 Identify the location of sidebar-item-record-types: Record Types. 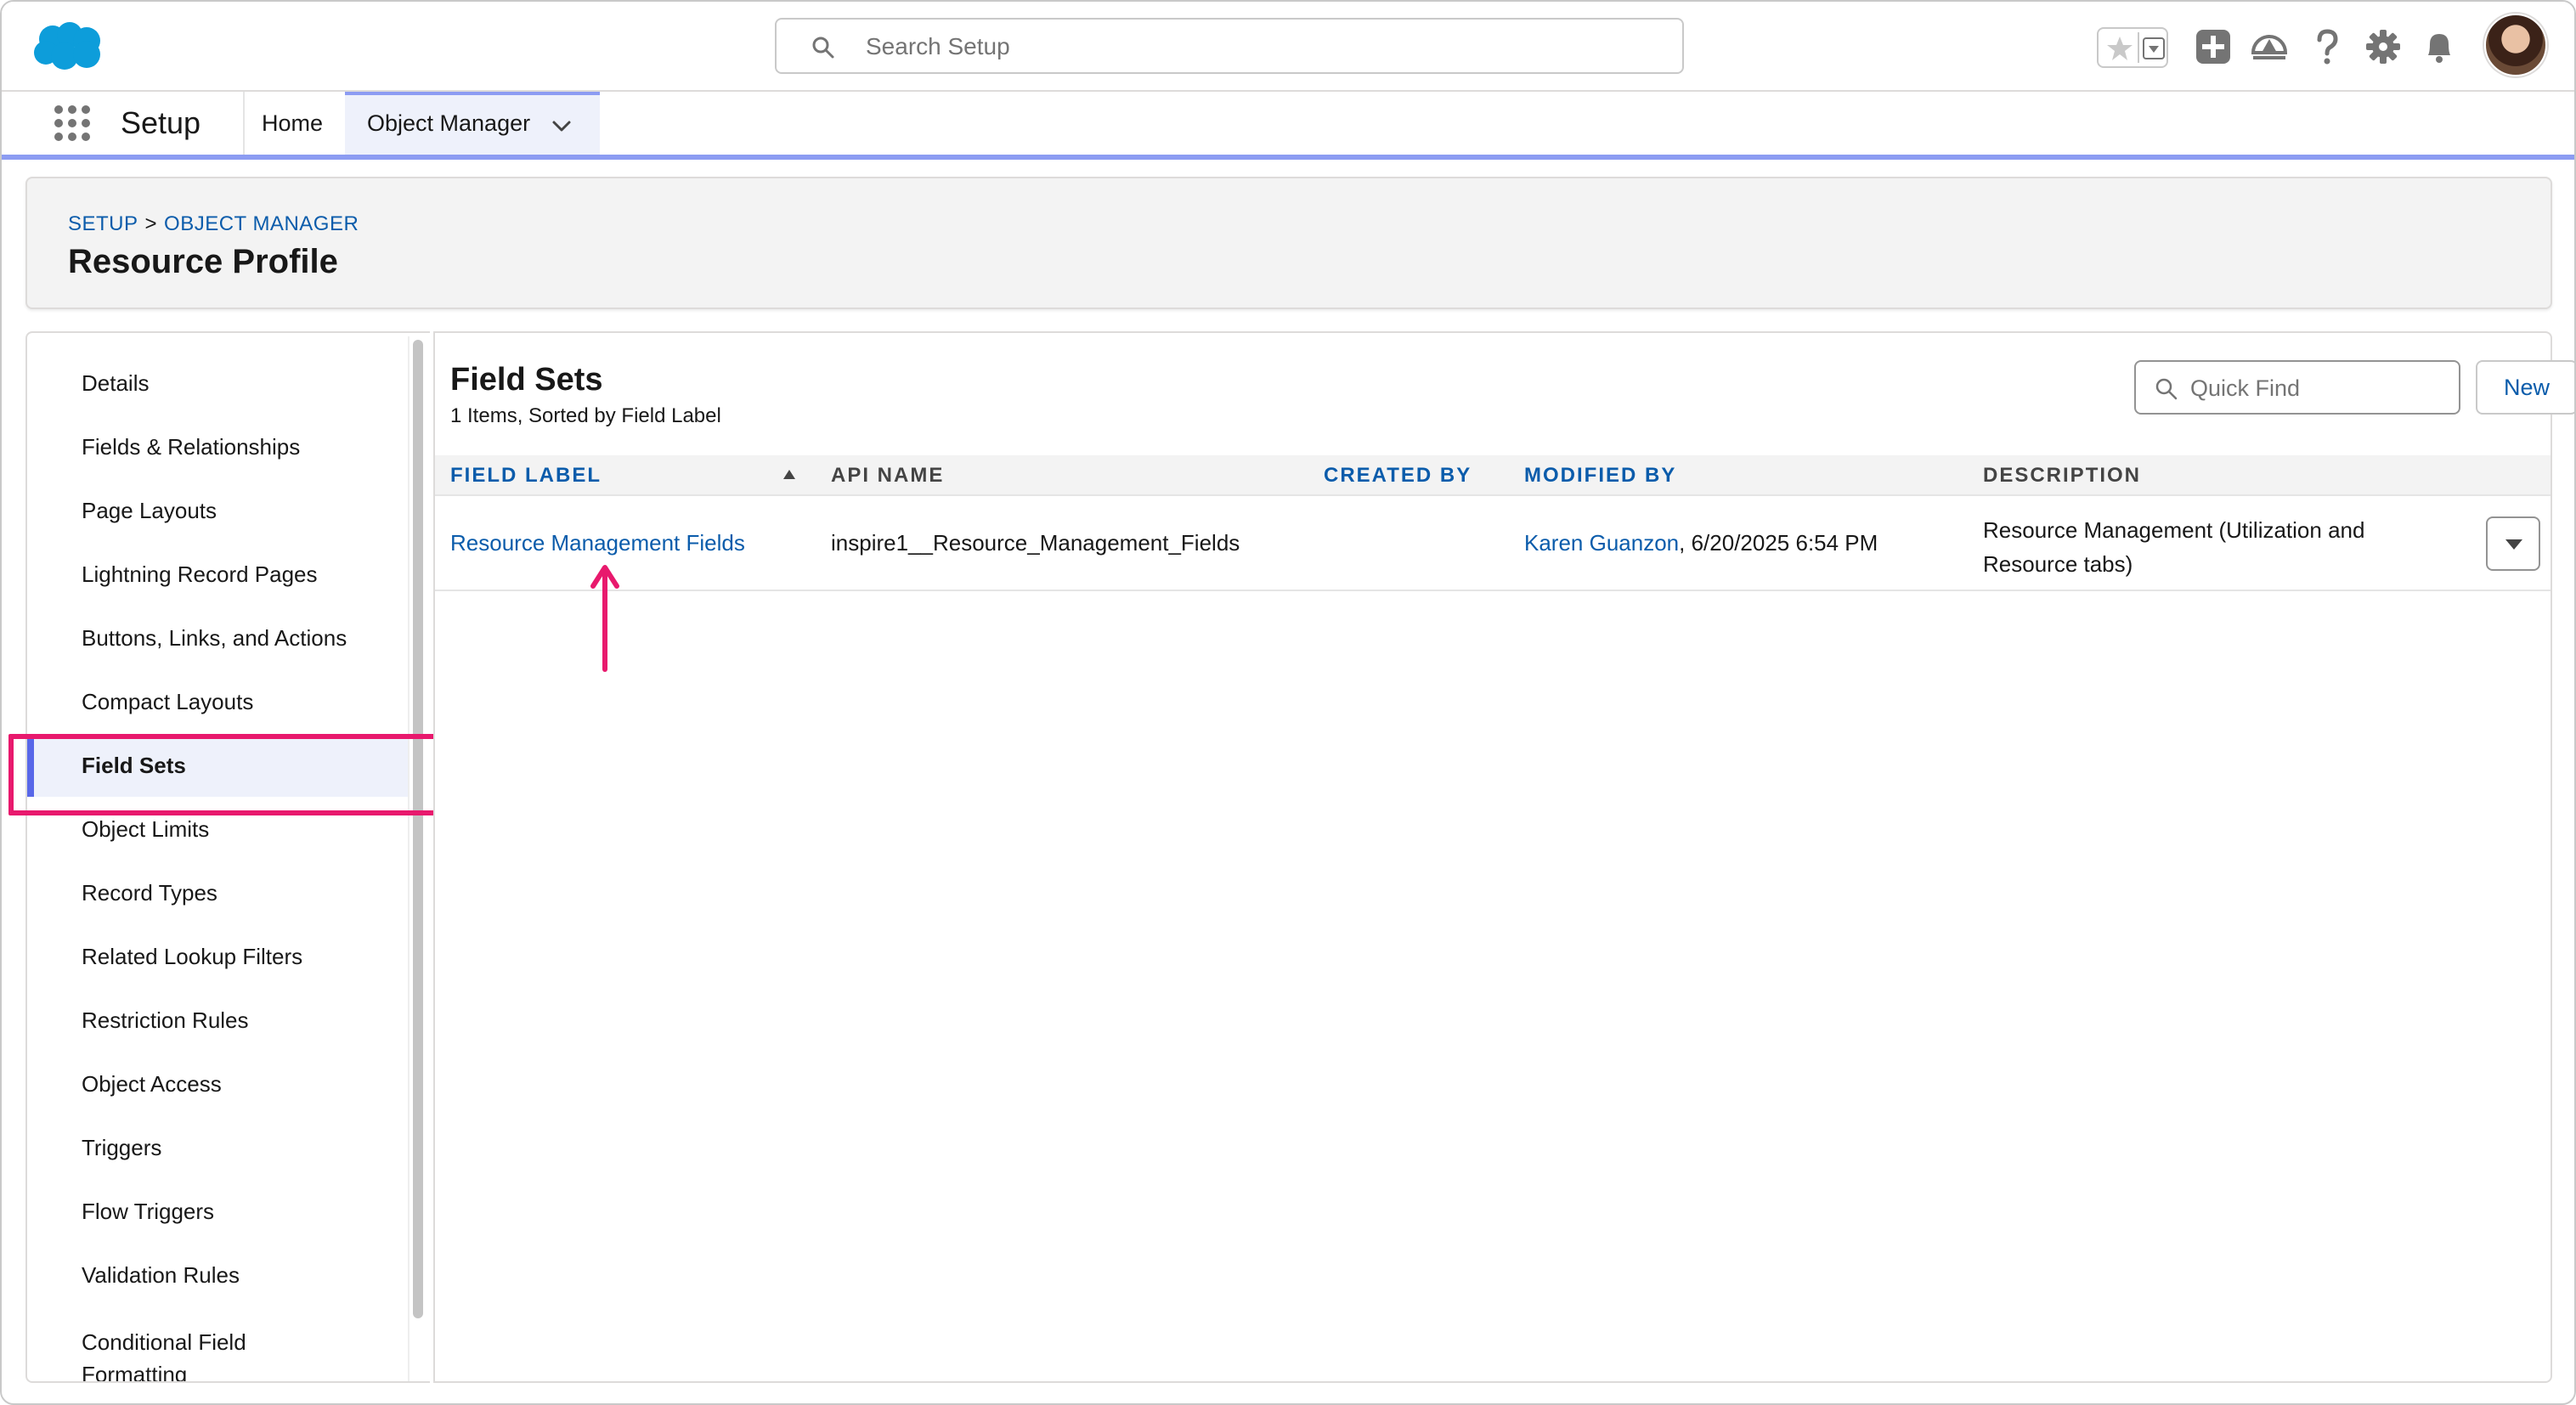
(218, 892).